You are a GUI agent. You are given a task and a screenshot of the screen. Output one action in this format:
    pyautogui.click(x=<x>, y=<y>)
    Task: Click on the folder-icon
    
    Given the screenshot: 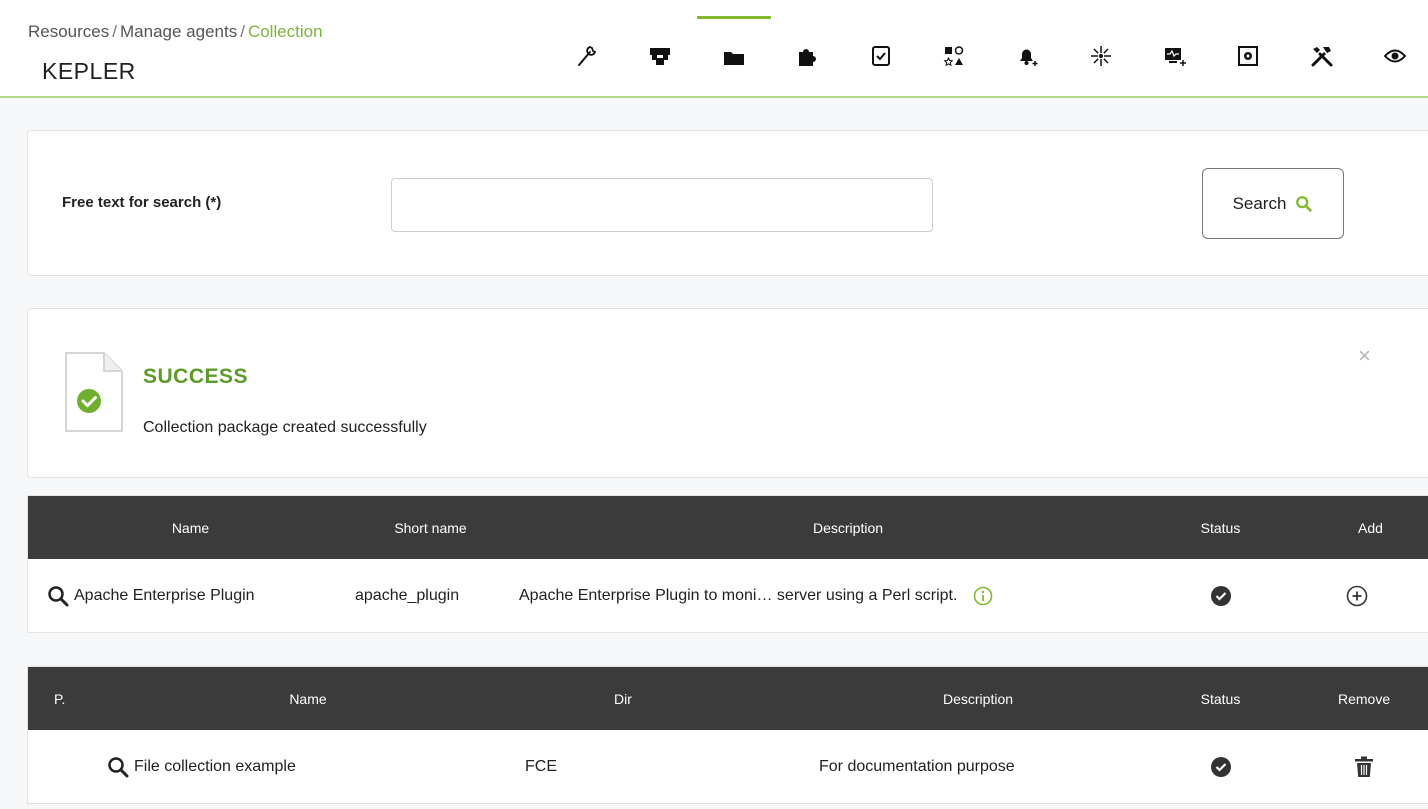 What is the action you would take?
    pyautogui.click(x=733, y=58)
    